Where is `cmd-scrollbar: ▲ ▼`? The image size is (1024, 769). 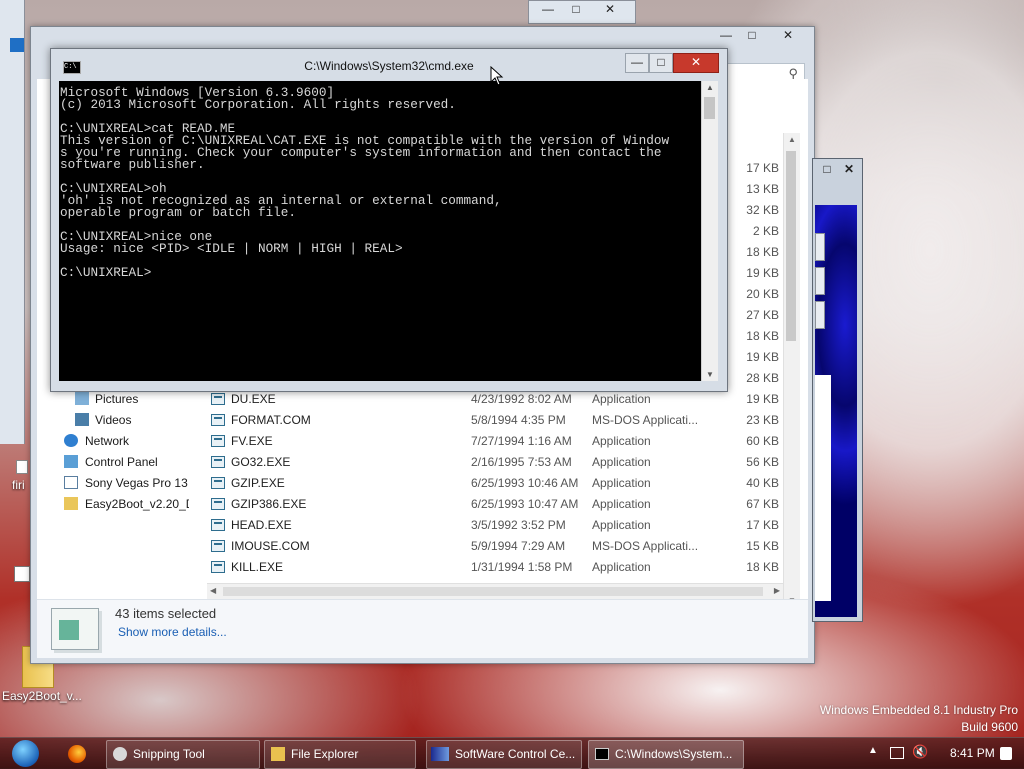 cmd-scrollbar: ▲ ▼ is located at coordinates (709, 231).